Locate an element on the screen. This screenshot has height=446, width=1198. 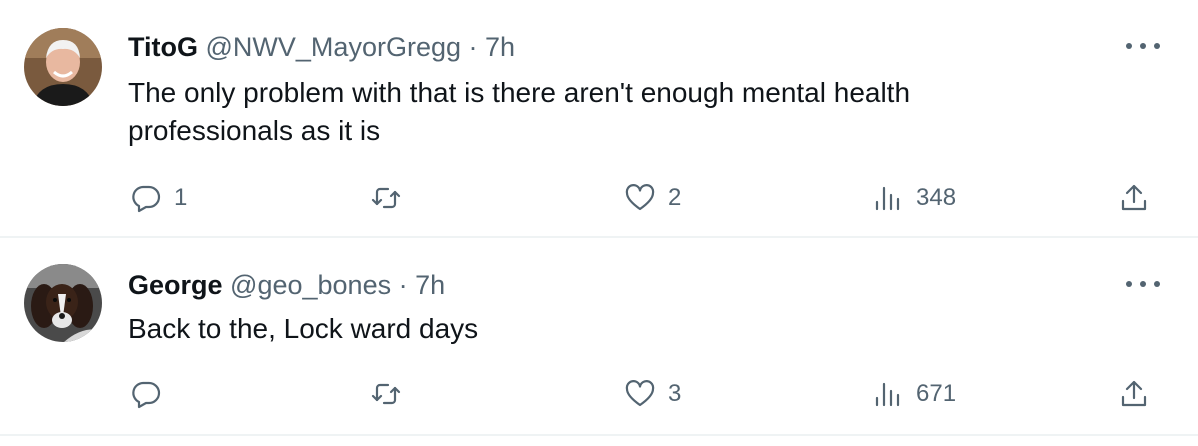
like-button: 2 is located at coordinates (652, 198).